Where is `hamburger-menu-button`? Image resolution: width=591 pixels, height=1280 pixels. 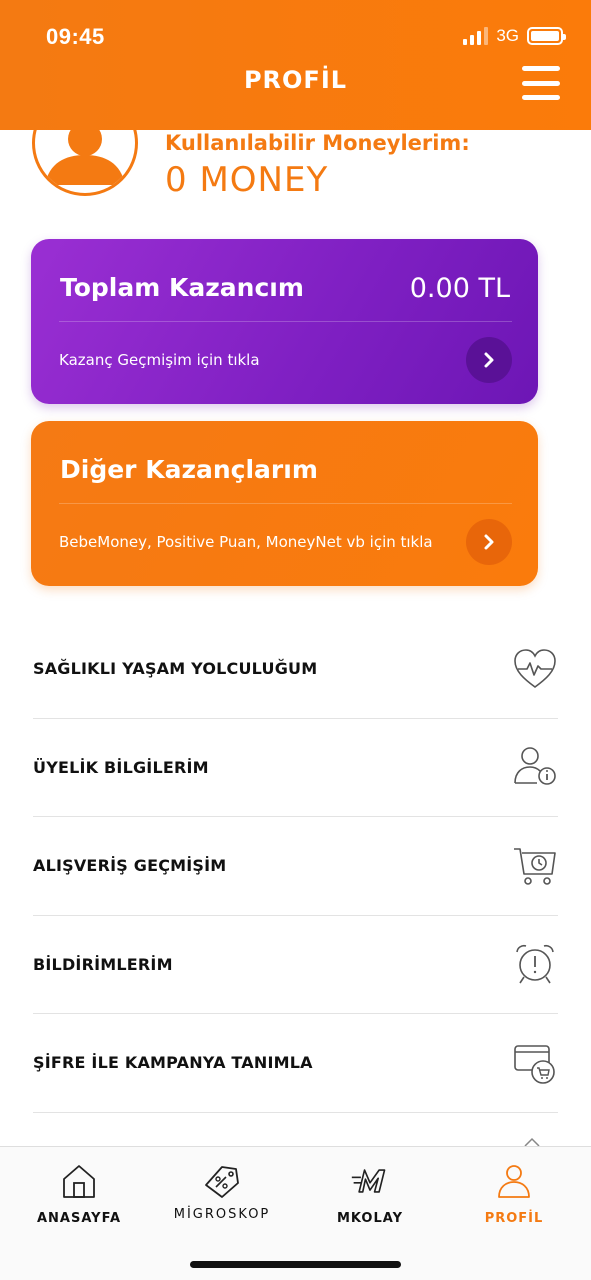
hamburger-menu-button is located at coordinates (541, 83).